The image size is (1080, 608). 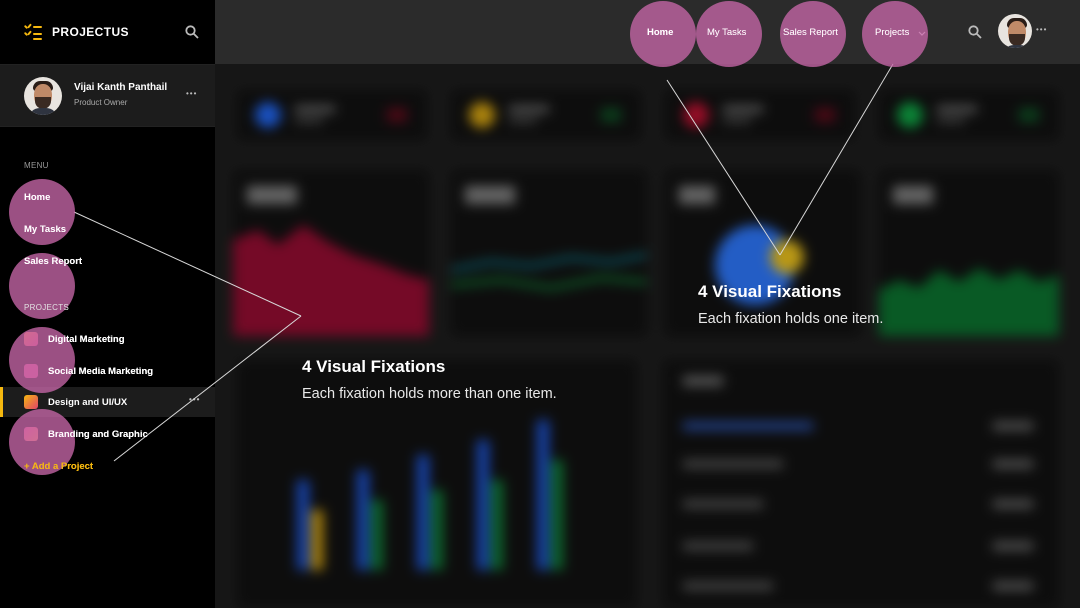 What do you see at coordinates (374, 366) in the screenshot?
I see `annotation-left-title: 4 Visual Fixations` at bounding box center [374, 366].